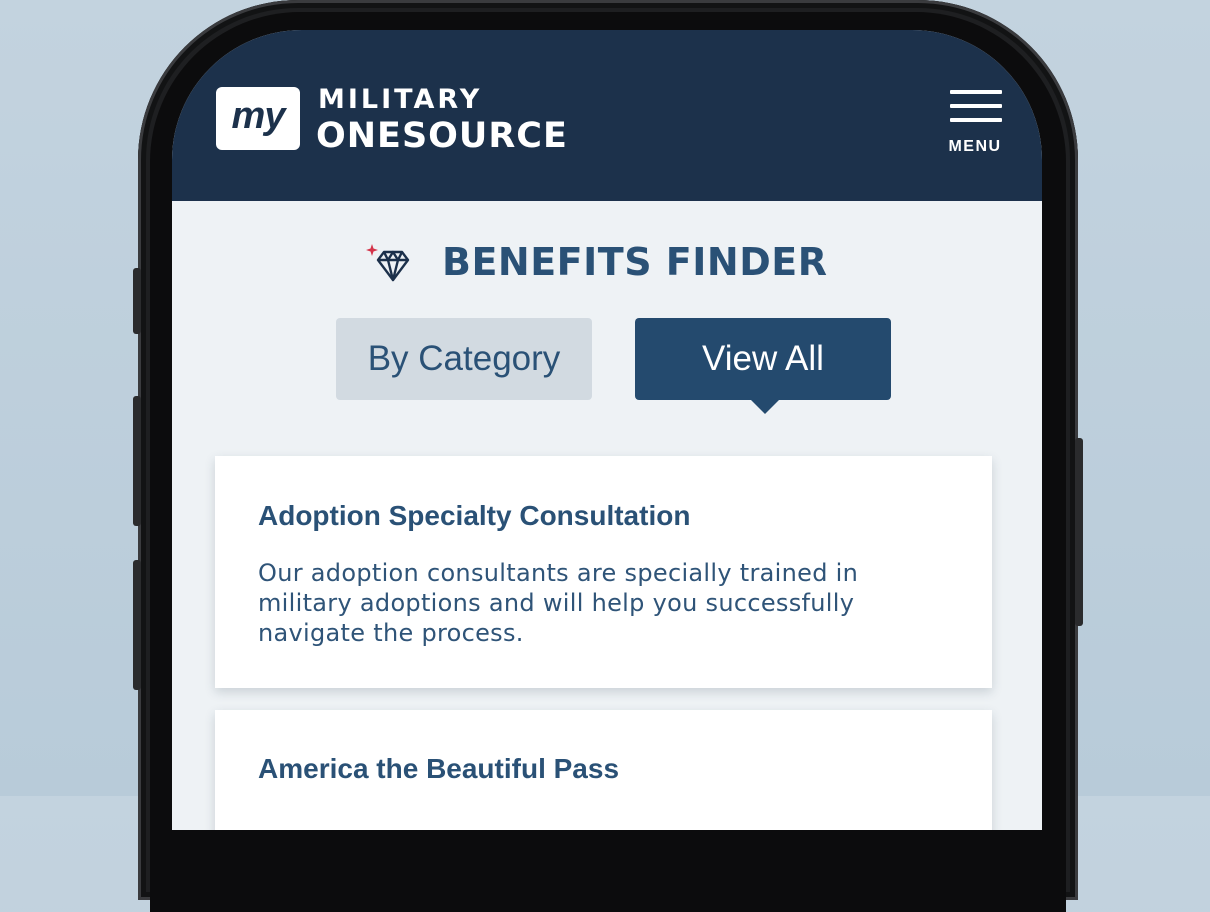  I want to click on tab-label: View All, so click(763, 358).